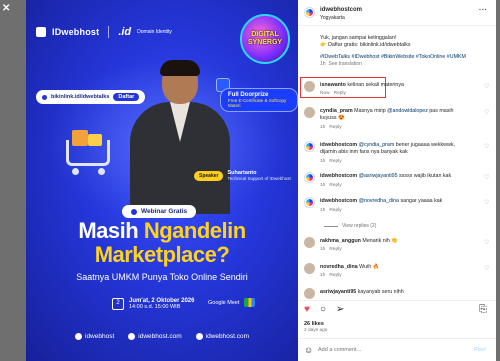 The height and width of the screenshot is (361, 500). I want to click on event-time: 14:00 s.d. 15:00 WIB, so click(155, 307).